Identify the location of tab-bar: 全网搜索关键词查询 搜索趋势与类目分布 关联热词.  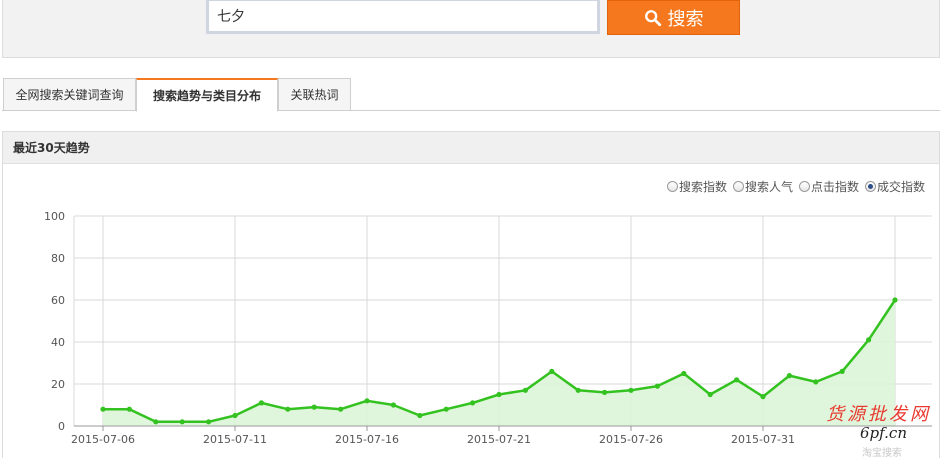
(471, 95).